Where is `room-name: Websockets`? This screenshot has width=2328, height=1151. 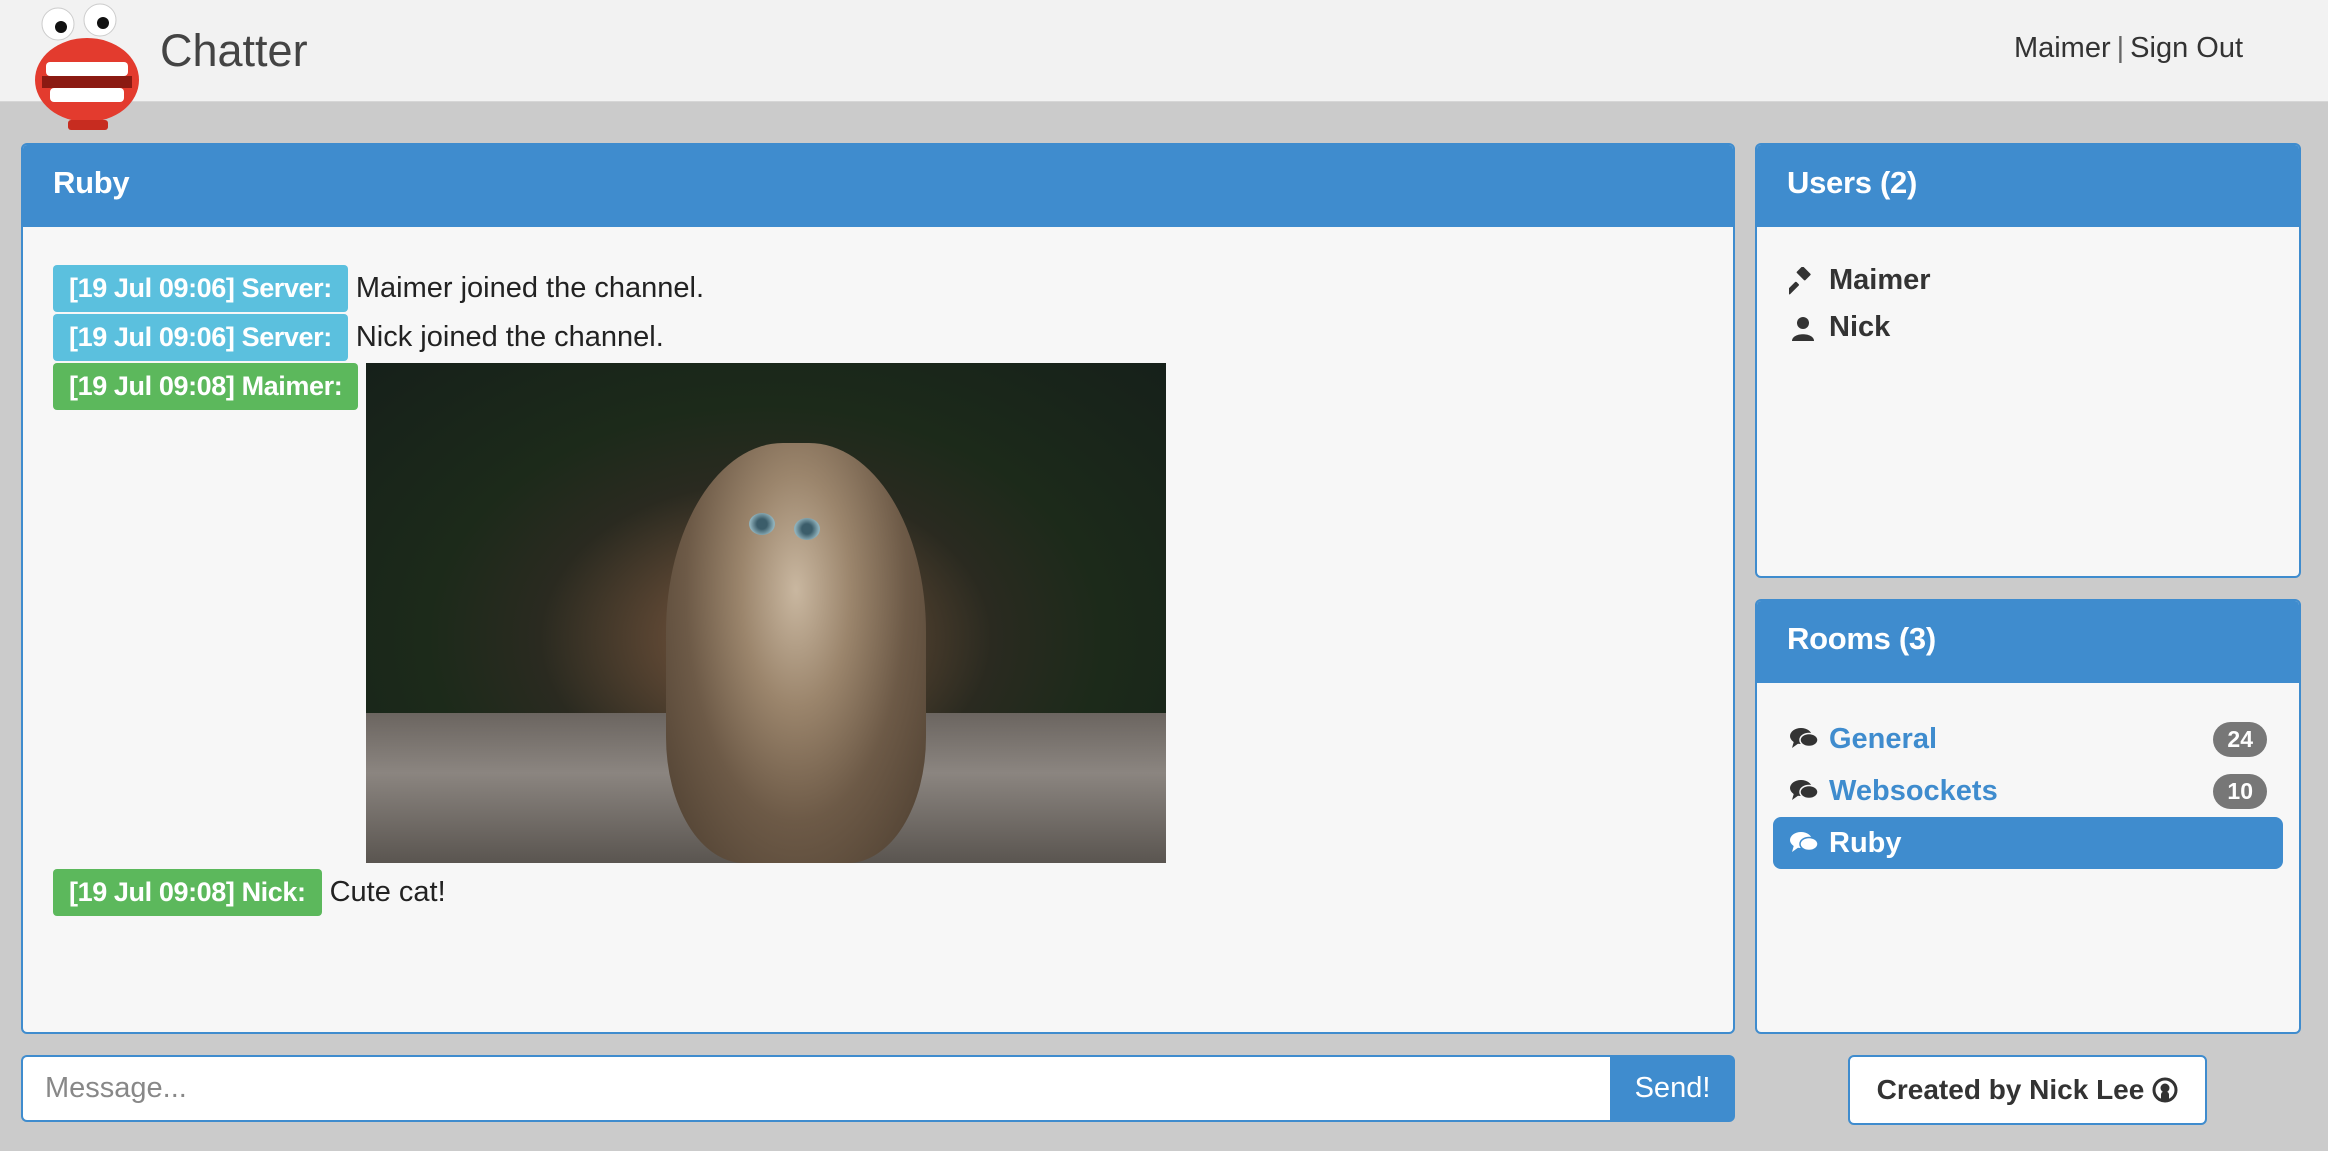
room-name: Websockets is located at coordinates (1913, 790).